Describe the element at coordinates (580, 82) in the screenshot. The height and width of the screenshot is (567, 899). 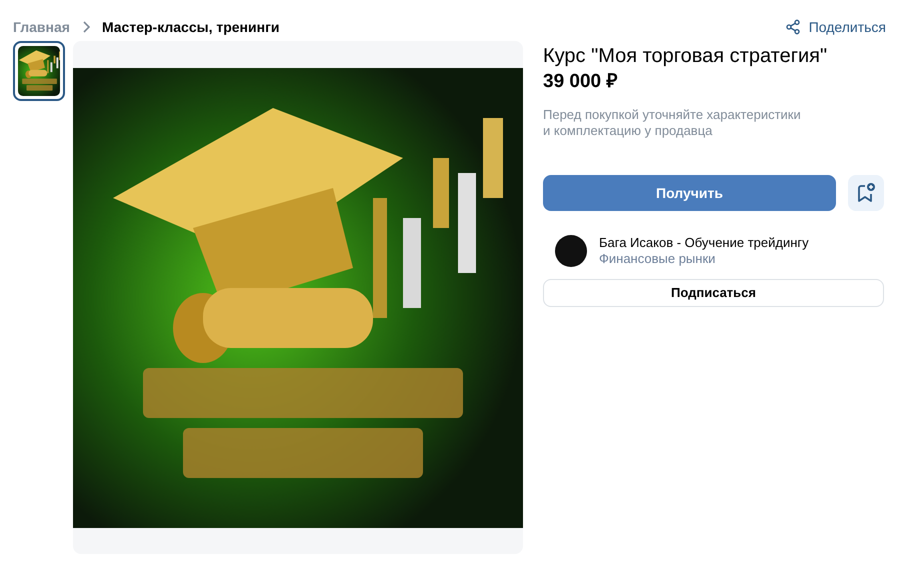
I see `product-price: 39 000 ₽` at that location.